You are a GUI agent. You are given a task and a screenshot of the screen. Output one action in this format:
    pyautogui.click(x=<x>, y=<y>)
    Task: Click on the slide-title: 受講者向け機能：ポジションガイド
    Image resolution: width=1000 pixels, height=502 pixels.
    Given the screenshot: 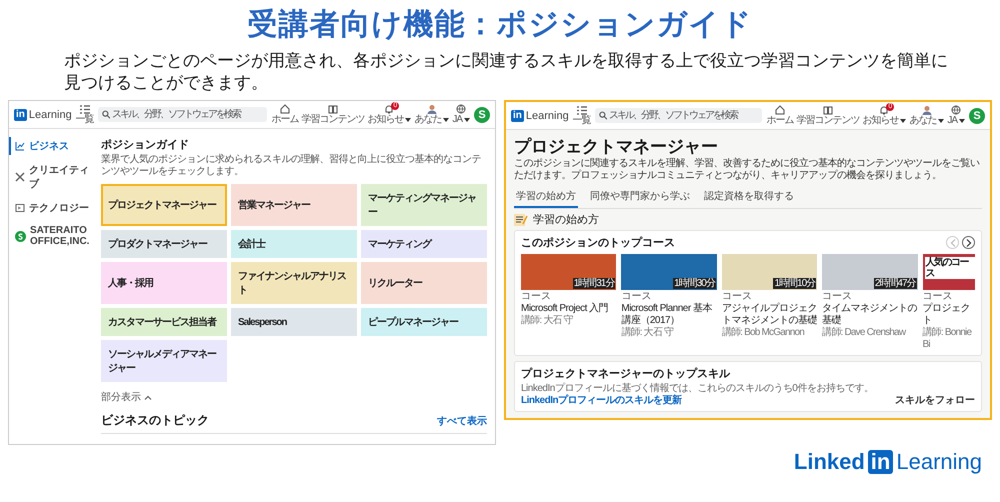 What is the action you would take?
    pyautogui.click(x=500, y=25)
    